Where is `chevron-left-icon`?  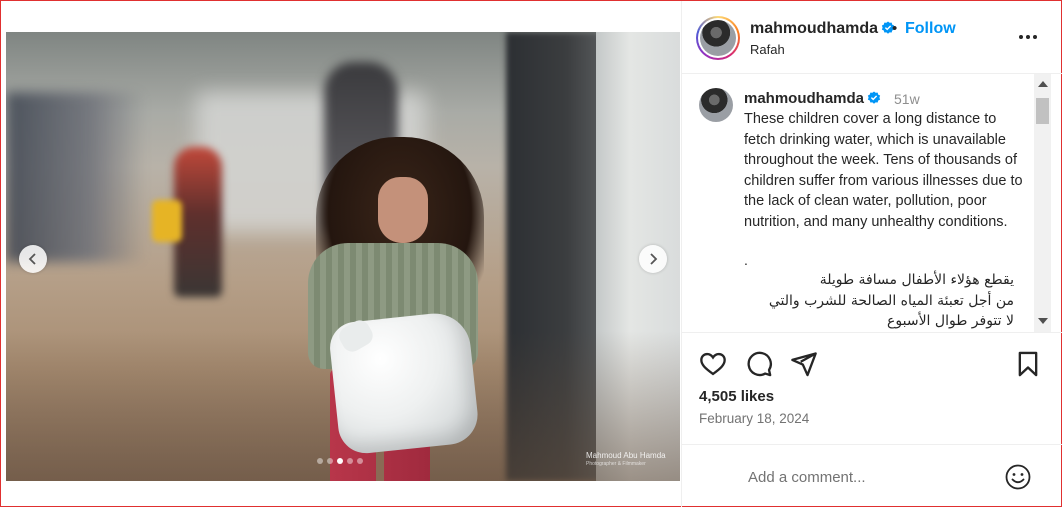 chevron-left-icon is located at coordinates (32, 259).